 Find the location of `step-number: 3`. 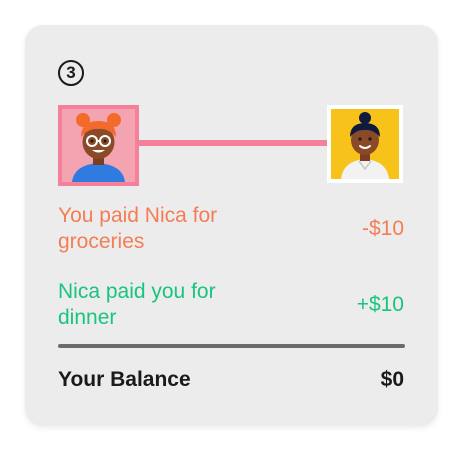

step-number: 3 is located at coordinates (71, 72).